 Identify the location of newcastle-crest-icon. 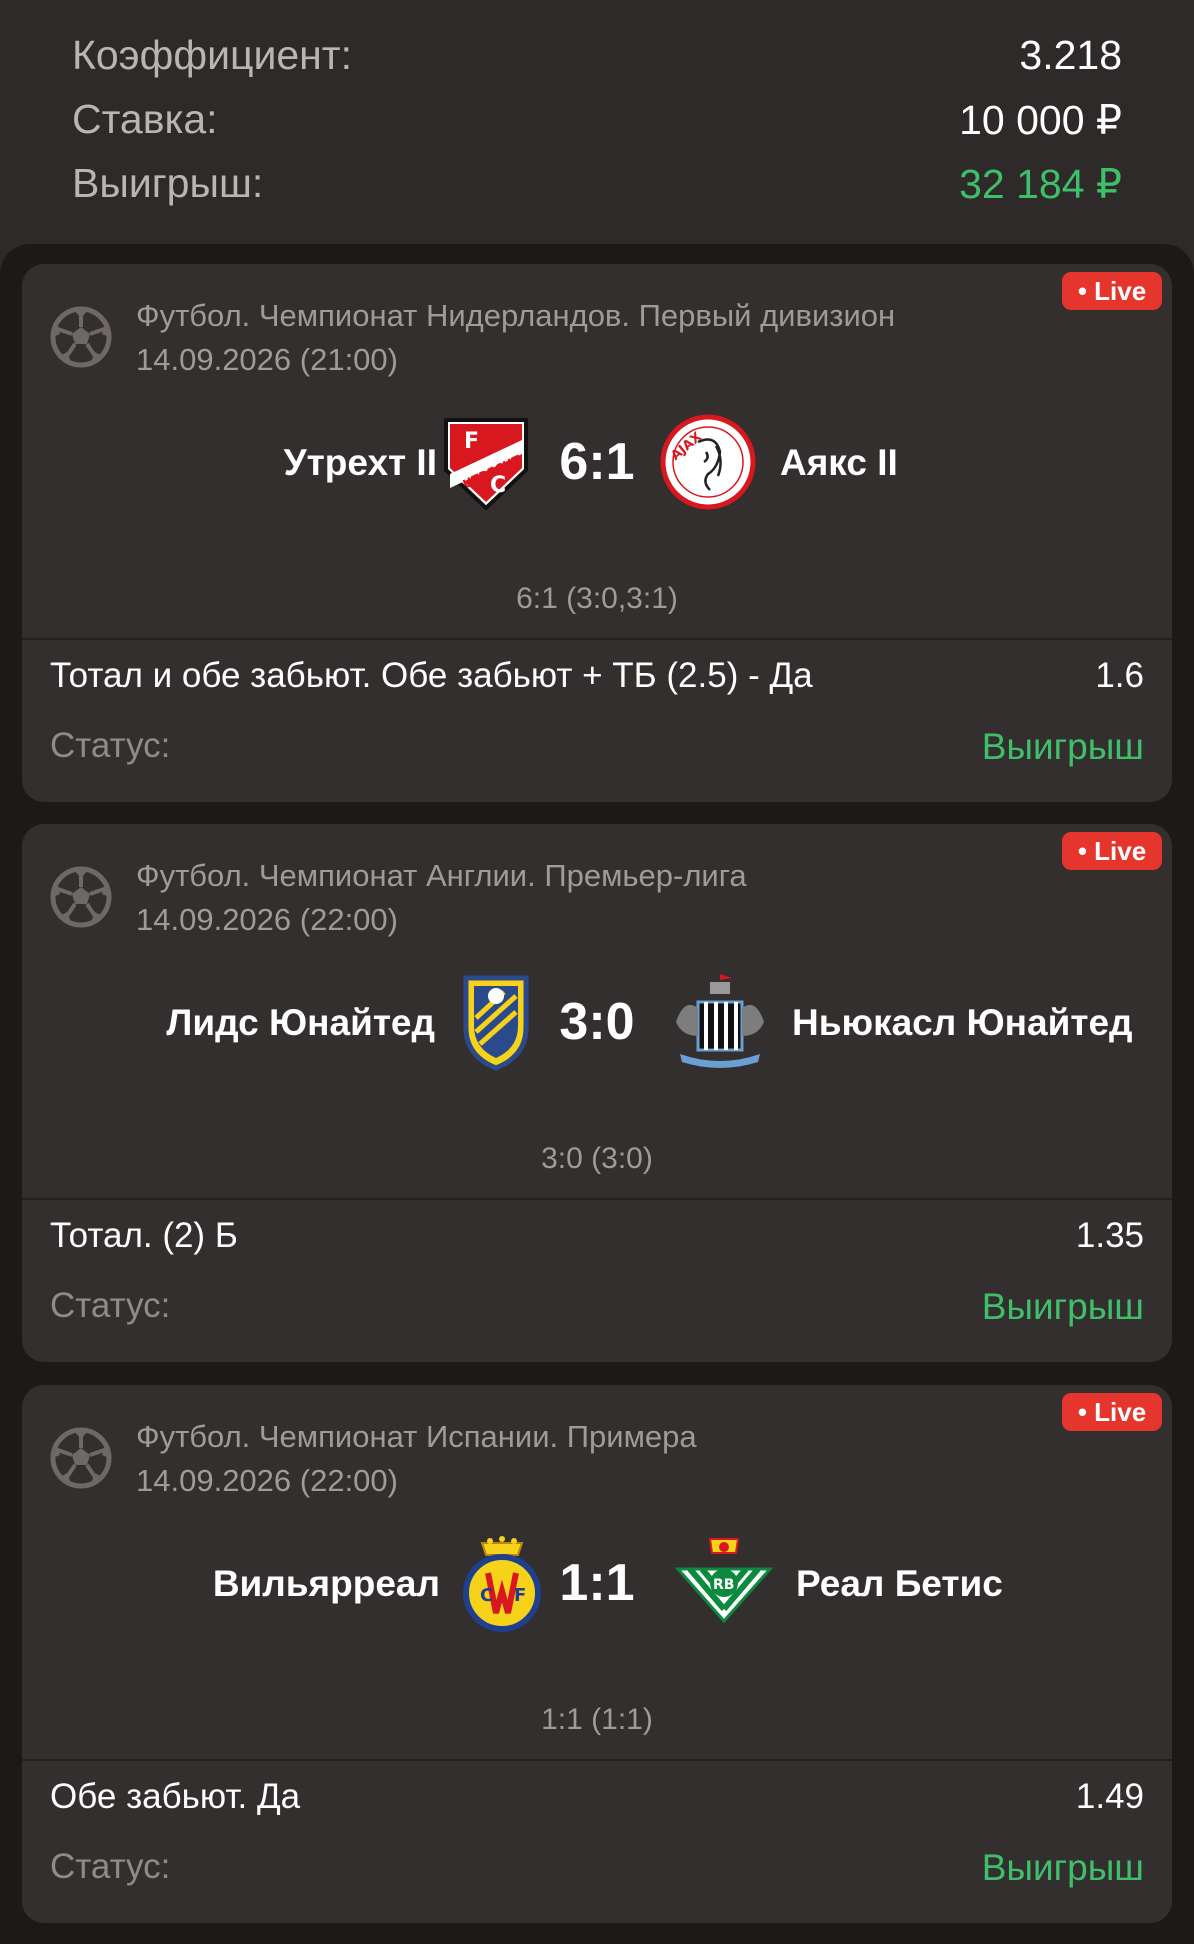
(720, 1021).